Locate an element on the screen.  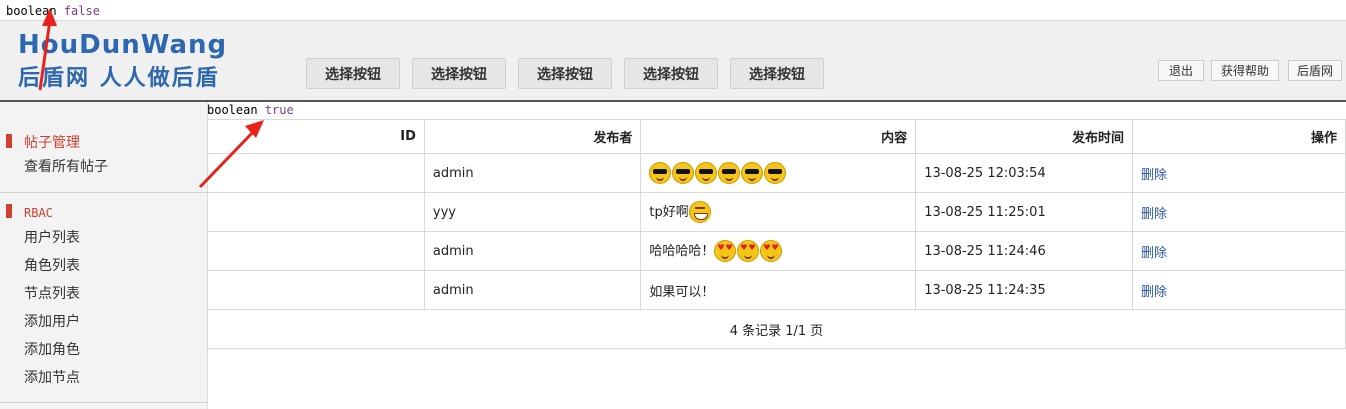
column-header-author: 发布者 is located at coordinates (532, 136).